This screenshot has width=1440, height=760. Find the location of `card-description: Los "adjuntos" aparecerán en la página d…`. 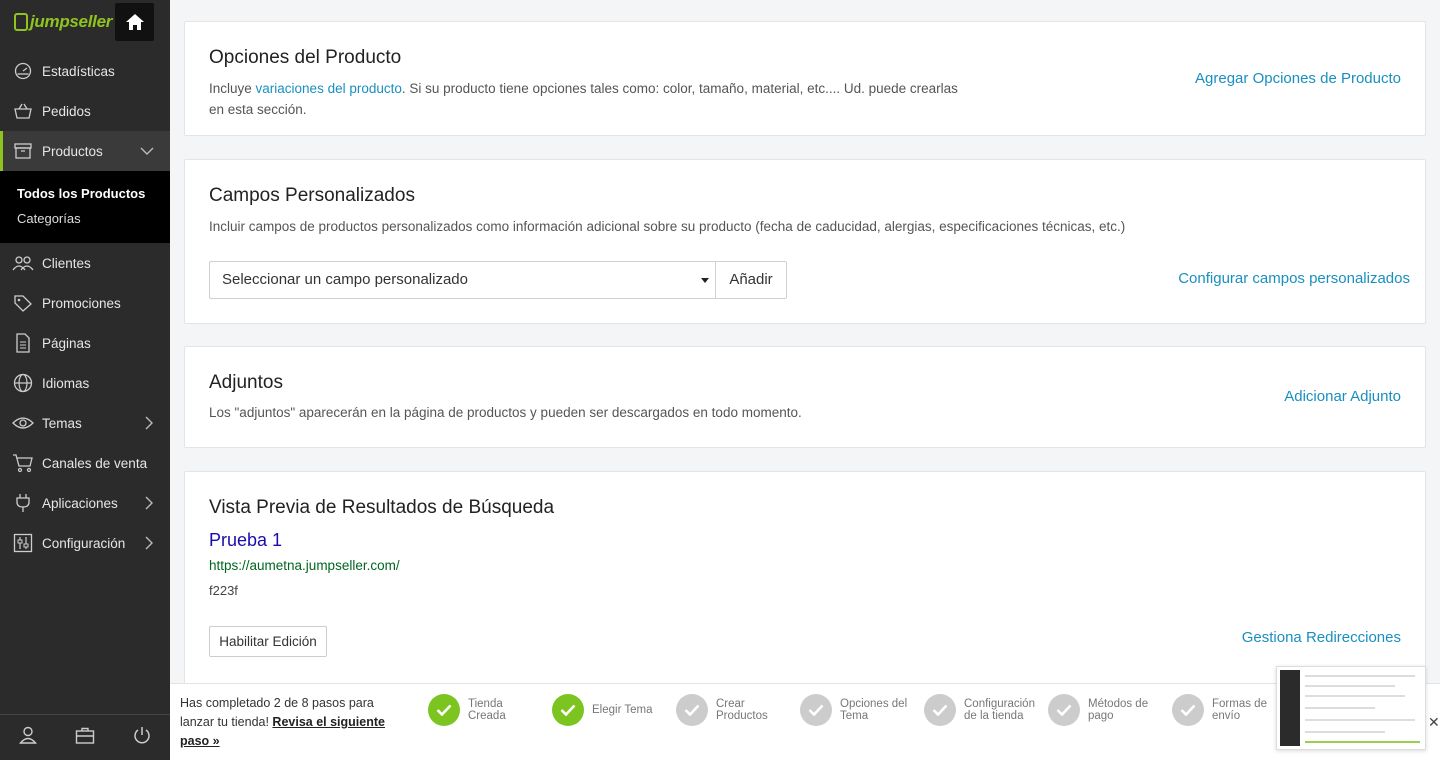

card-description: Los "adjuntos" aparecerán en la página d… is located at coordinates (505, 412).